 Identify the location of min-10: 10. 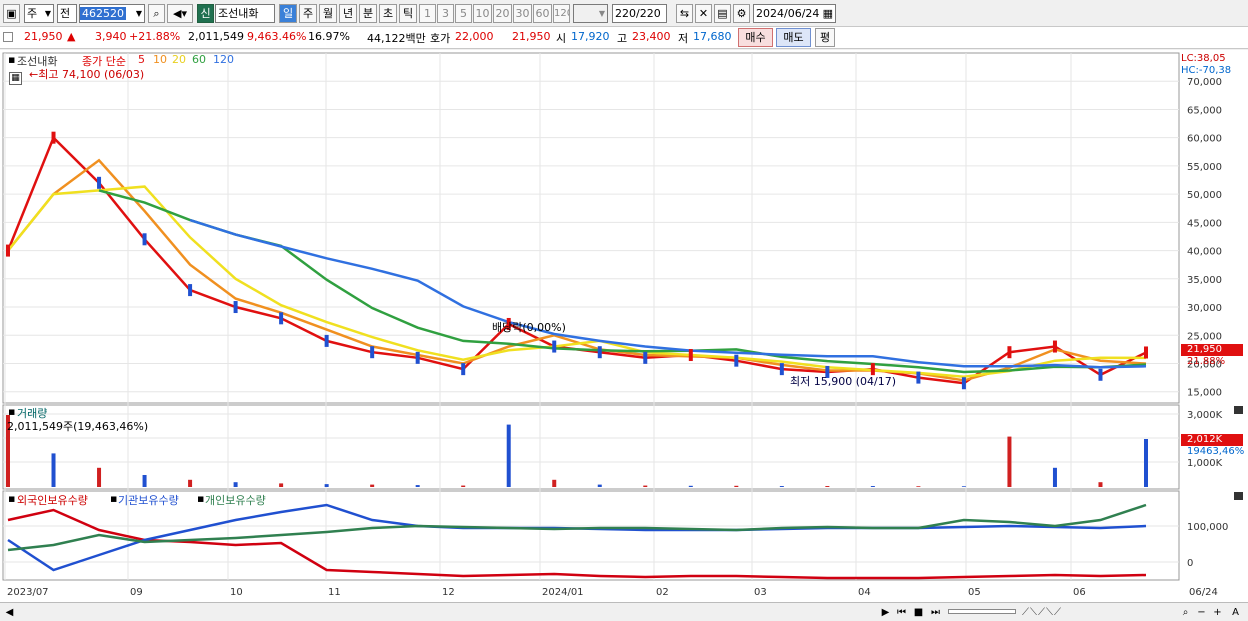
(482, 13).